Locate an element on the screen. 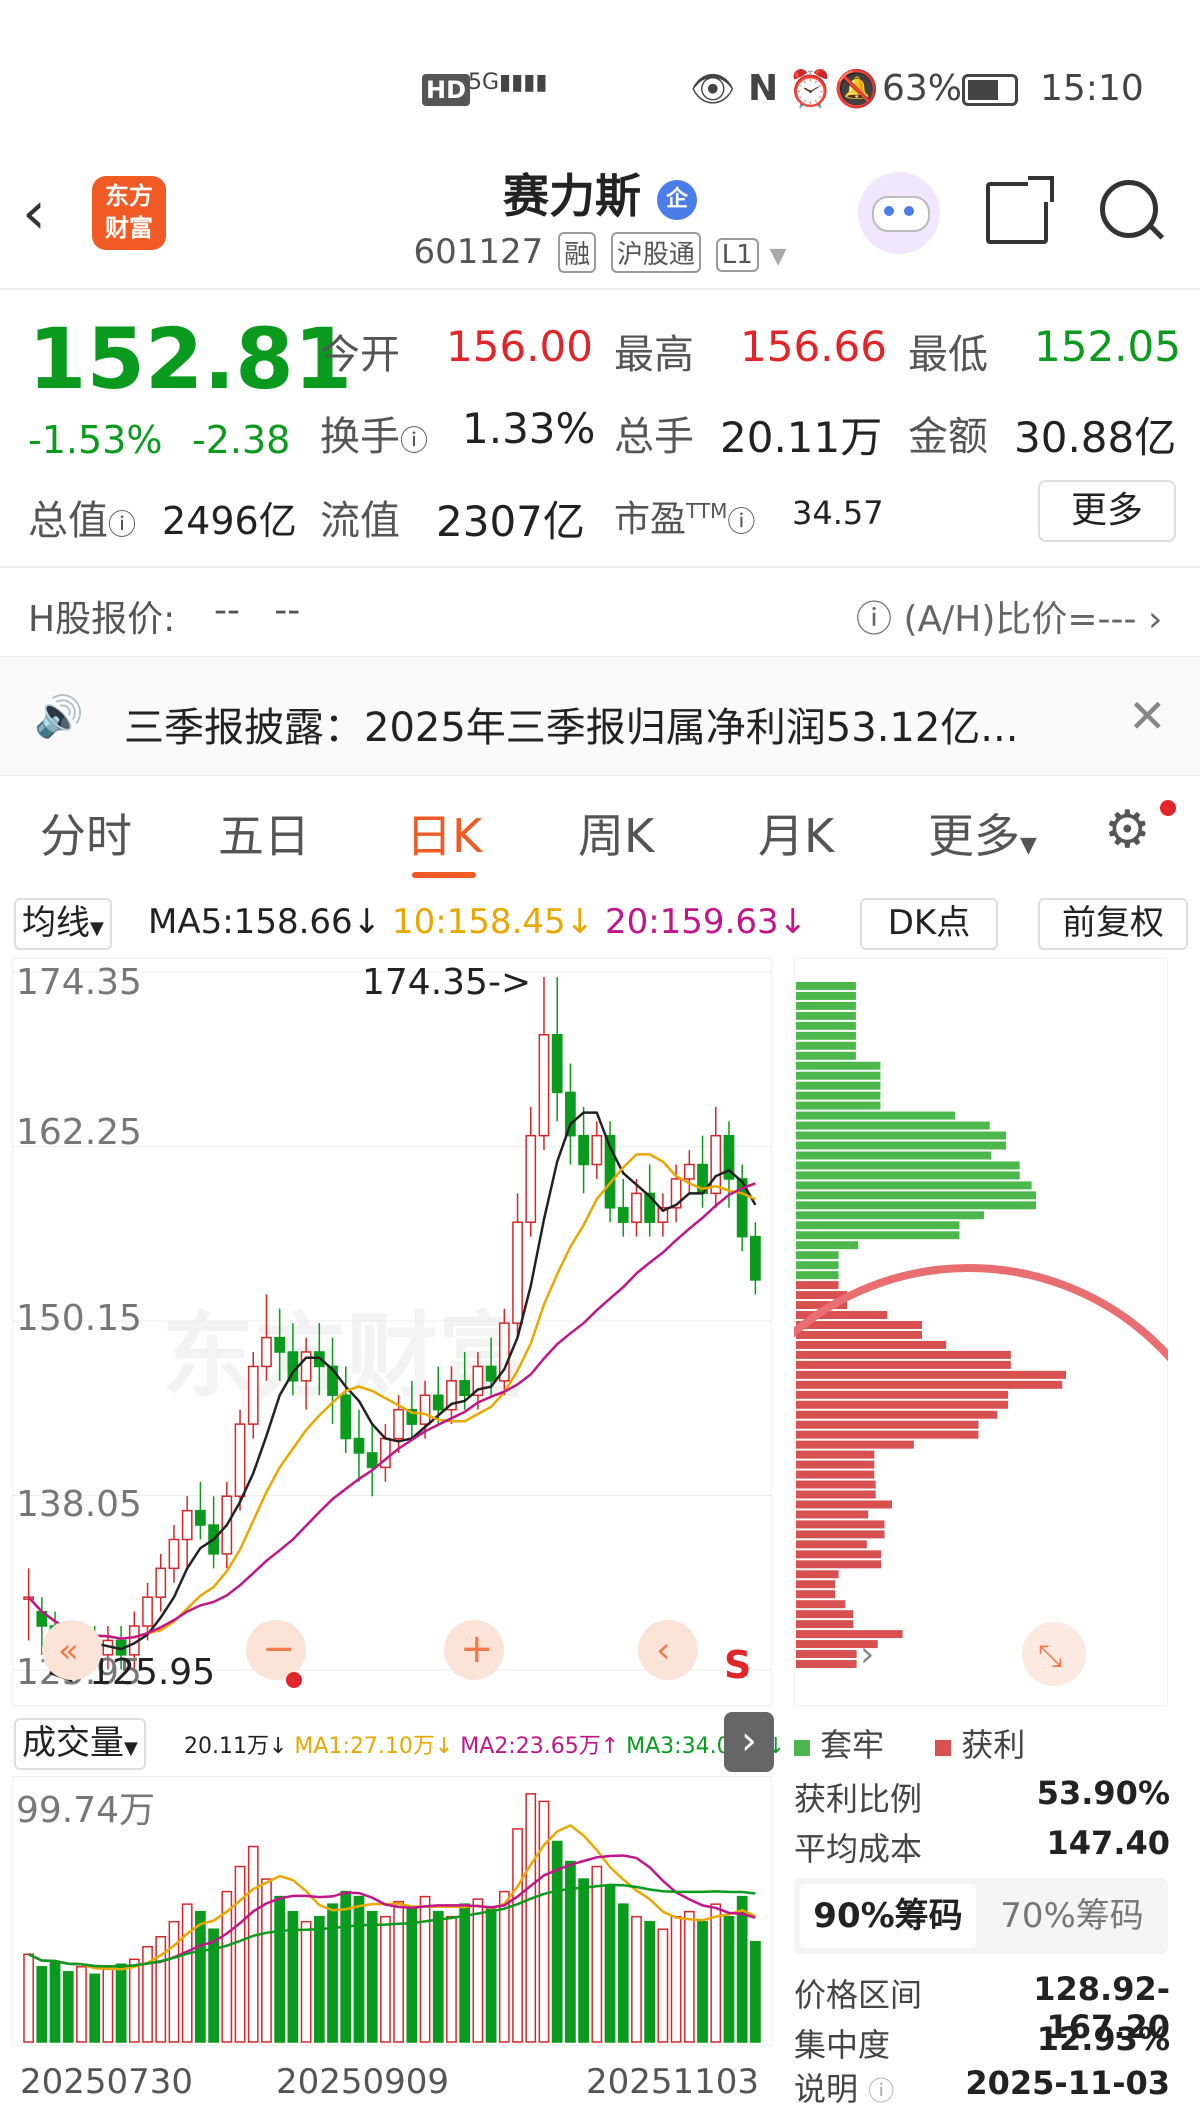  notice-bar: 🔊 三季报披露：2025年三季报归属净利润53.12亿... ✕ is located at coordinates (600, 716).